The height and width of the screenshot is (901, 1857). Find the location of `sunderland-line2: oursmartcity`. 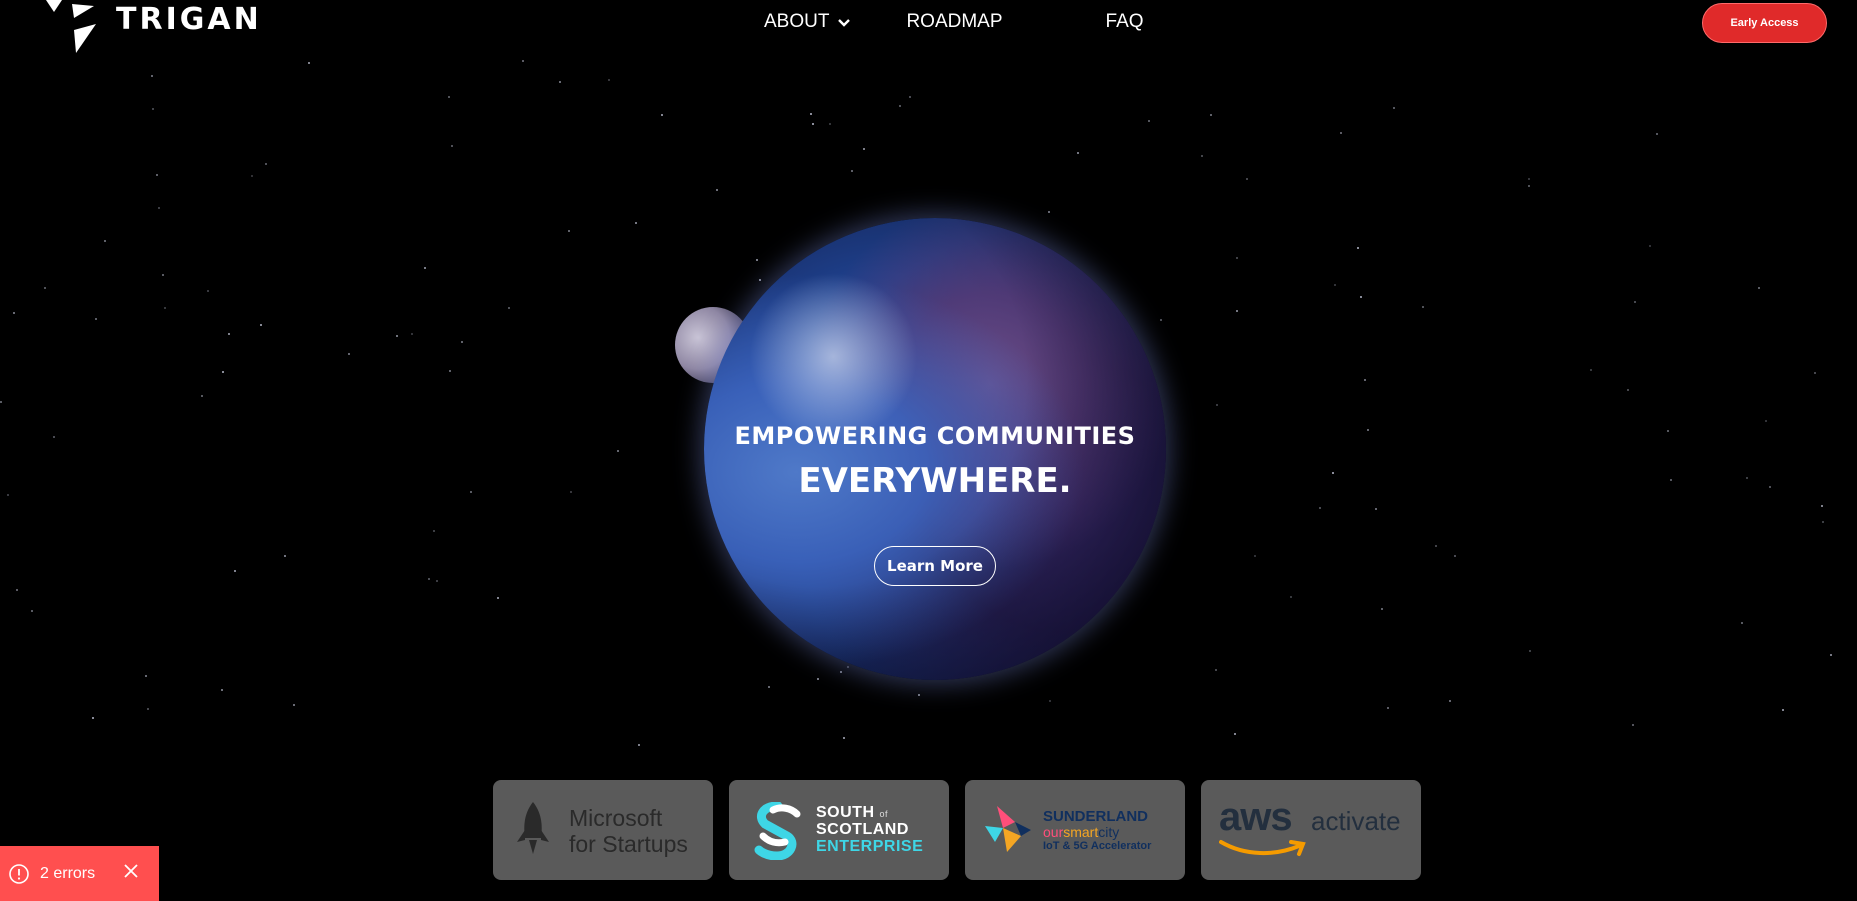

sunderland-line2: oursmartcity is located at coordinates (1081, 832).